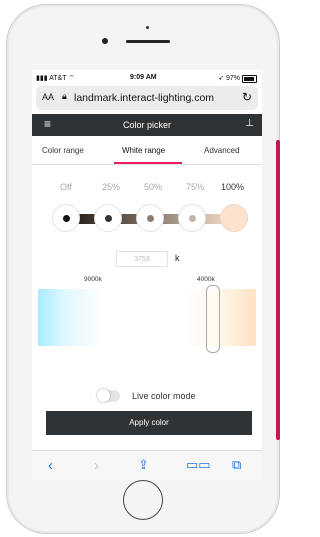  Describe the element at coordinates (164, 396) in the screenshot. I see `live-mode-label: Live color mode` at that location.